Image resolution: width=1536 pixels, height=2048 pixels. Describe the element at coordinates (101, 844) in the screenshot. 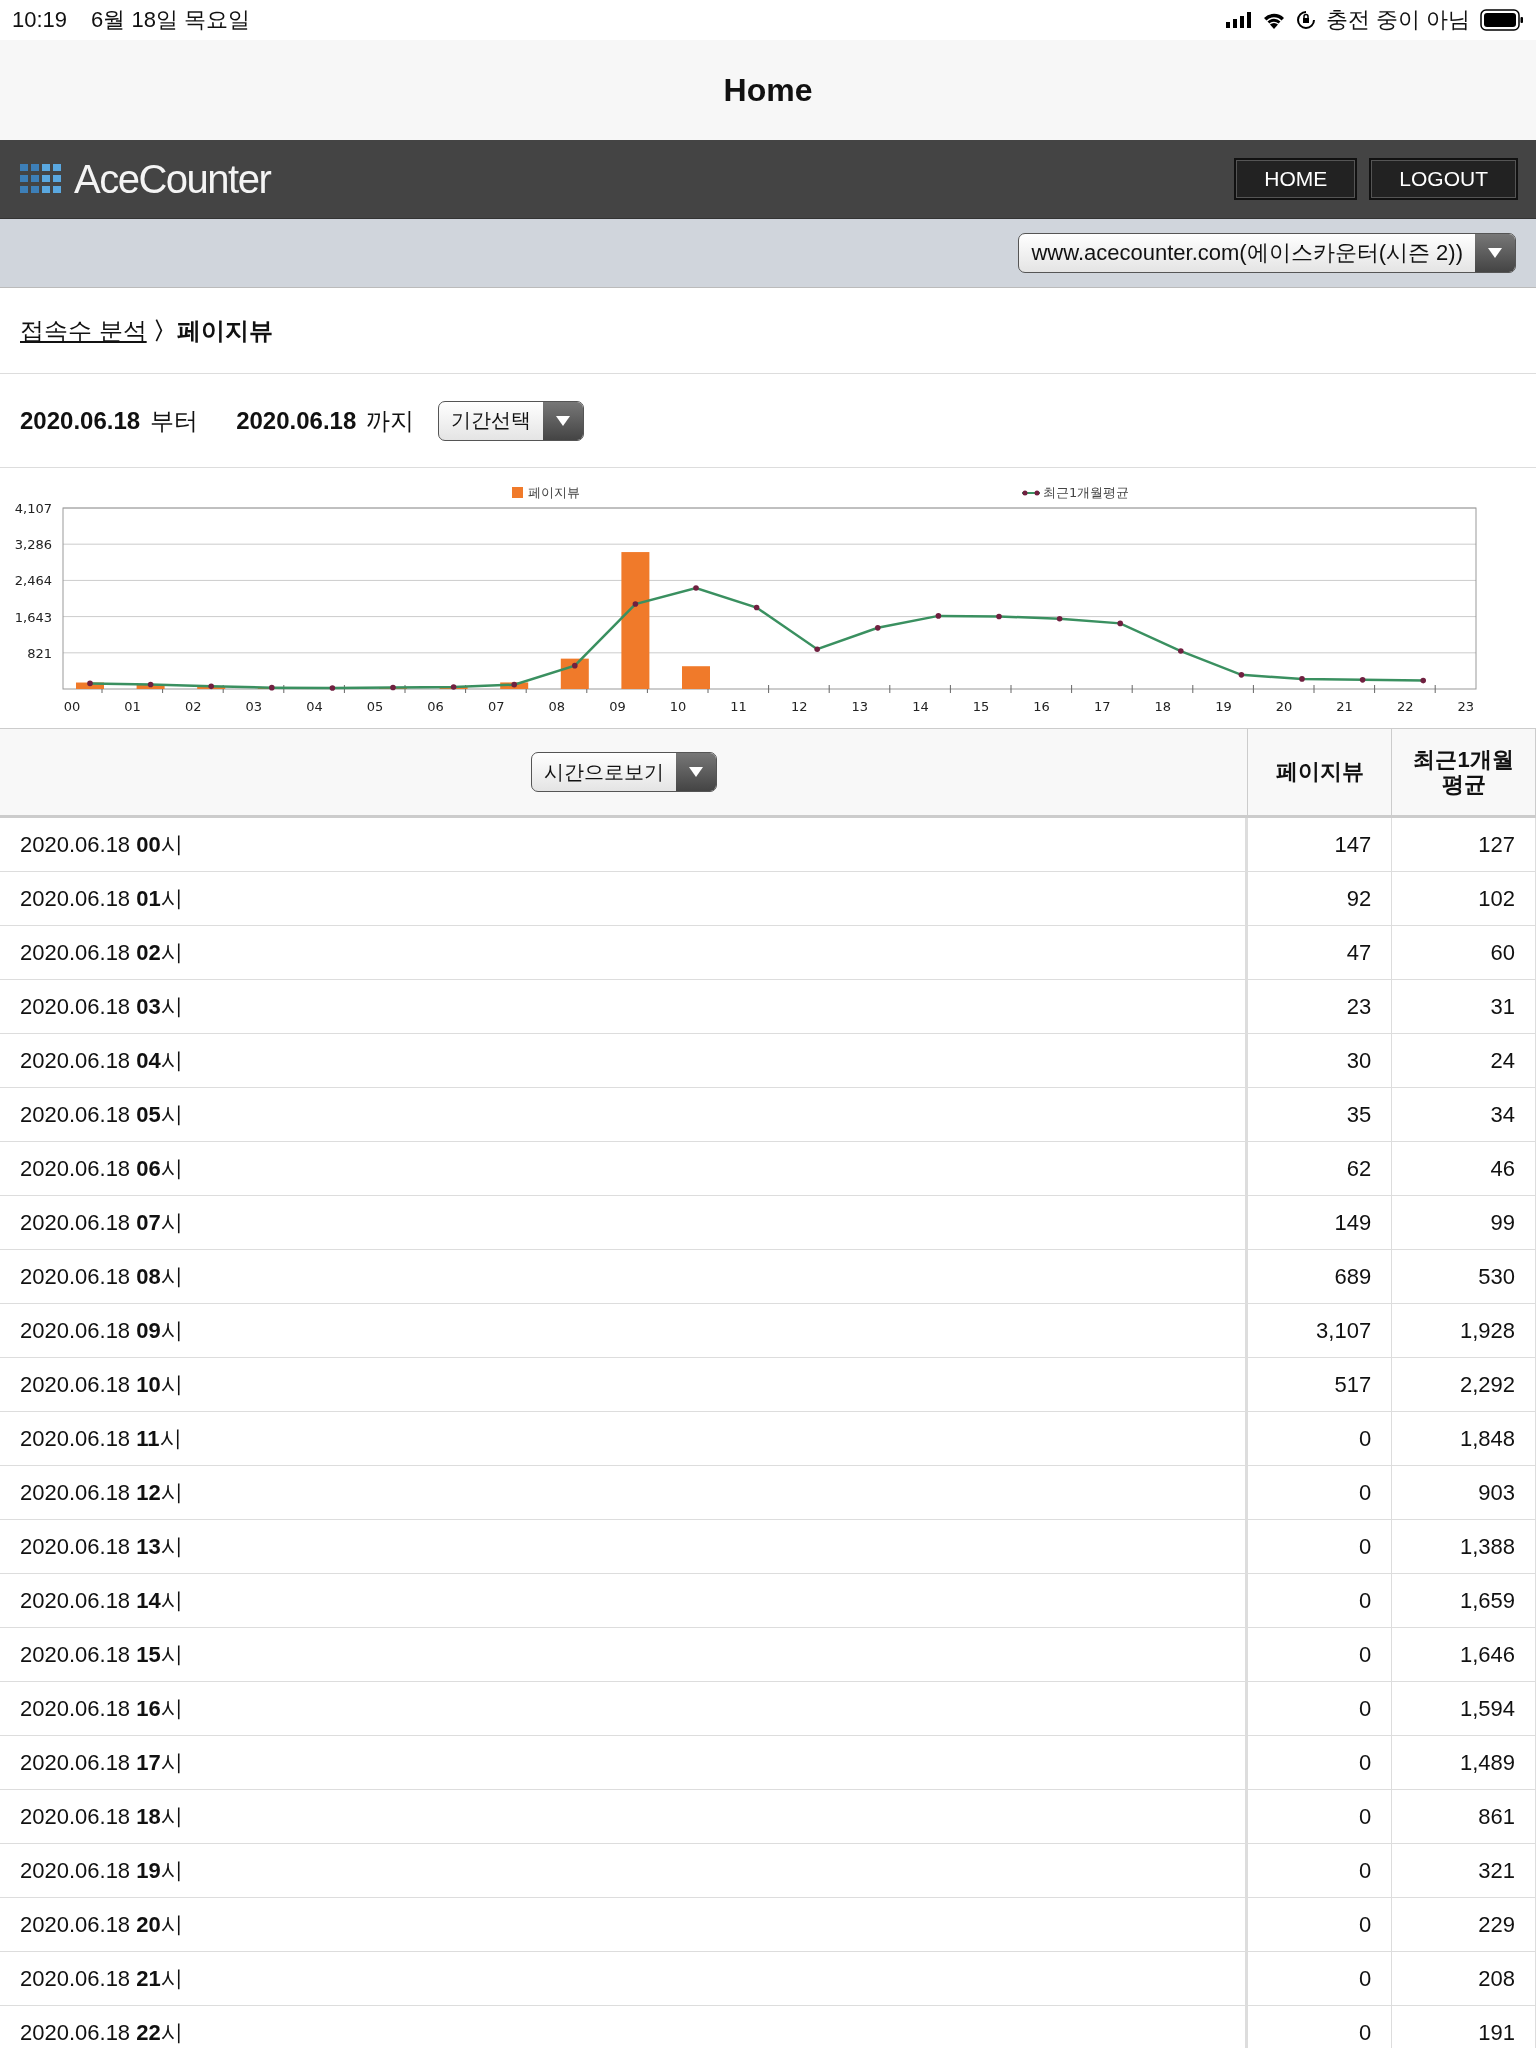

I see `table-cell-text: 2020.06.18 00시` at that location.